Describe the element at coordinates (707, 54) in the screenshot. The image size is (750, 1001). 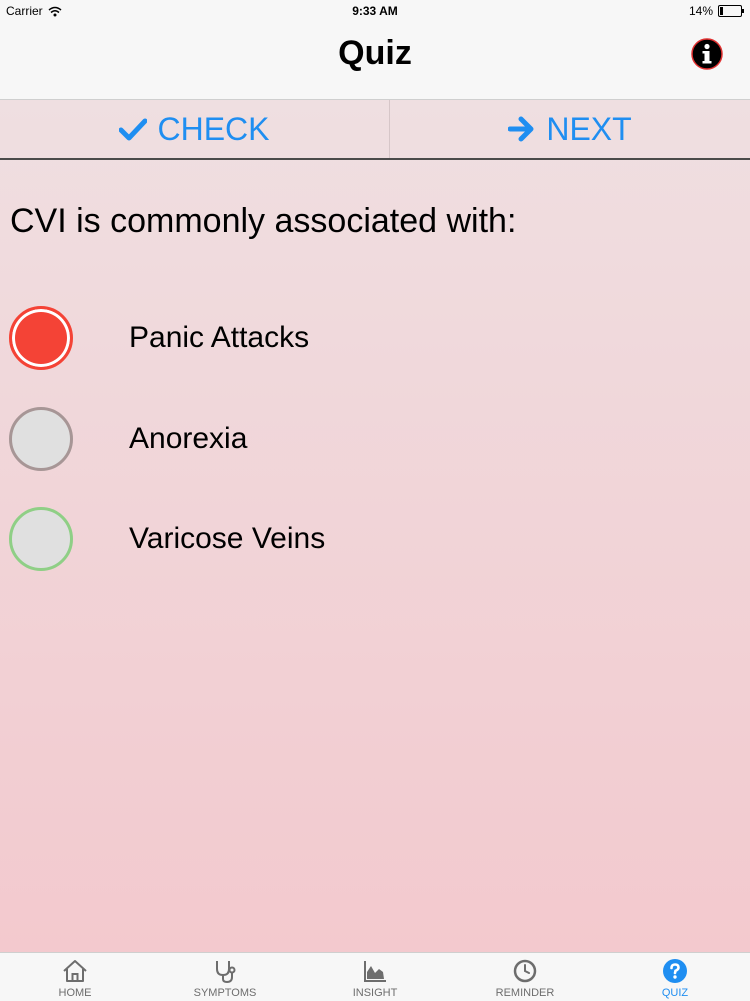
I see `info-icon` at that location.